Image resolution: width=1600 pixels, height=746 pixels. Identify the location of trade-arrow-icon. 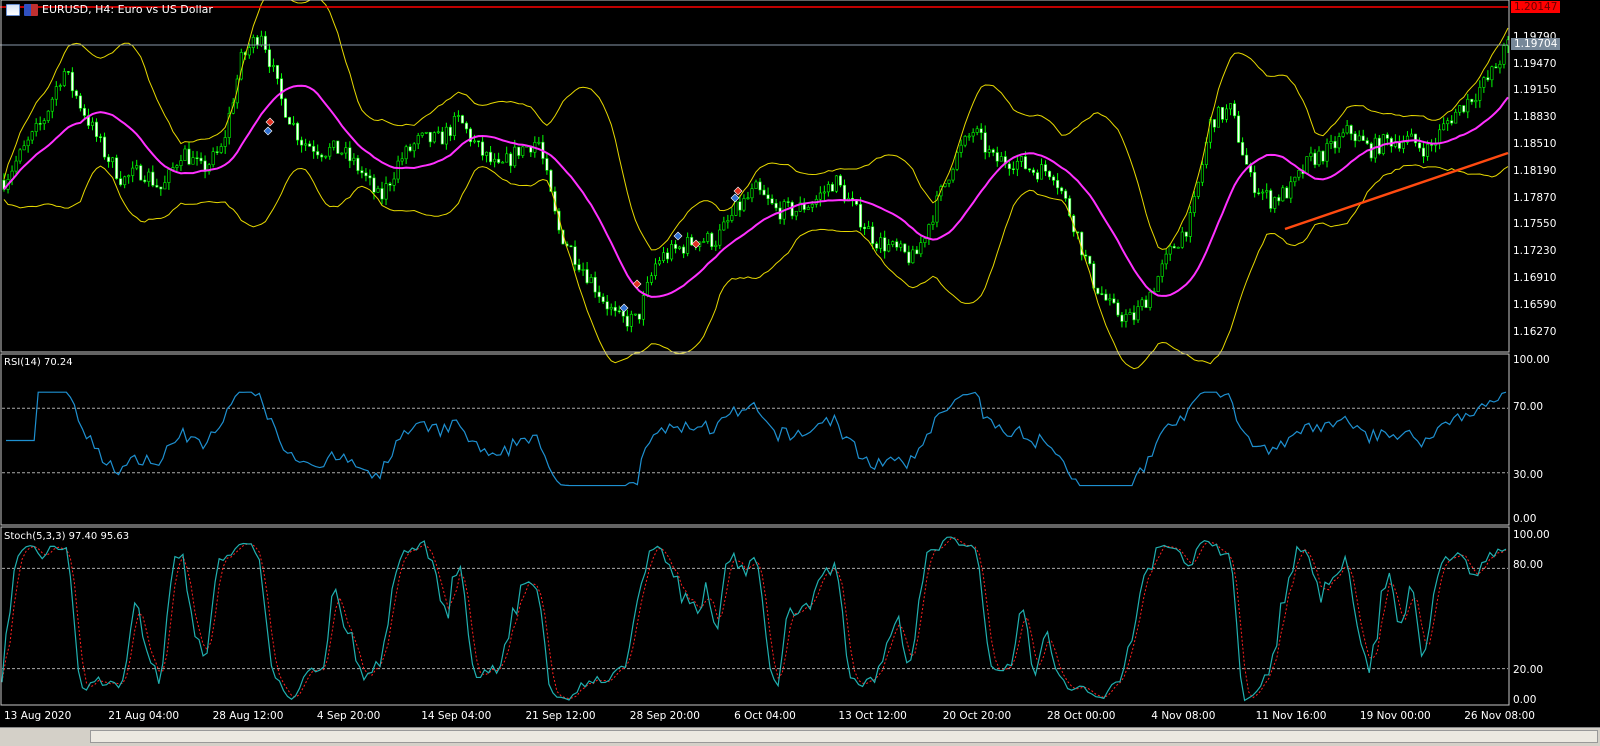
(268, 131).